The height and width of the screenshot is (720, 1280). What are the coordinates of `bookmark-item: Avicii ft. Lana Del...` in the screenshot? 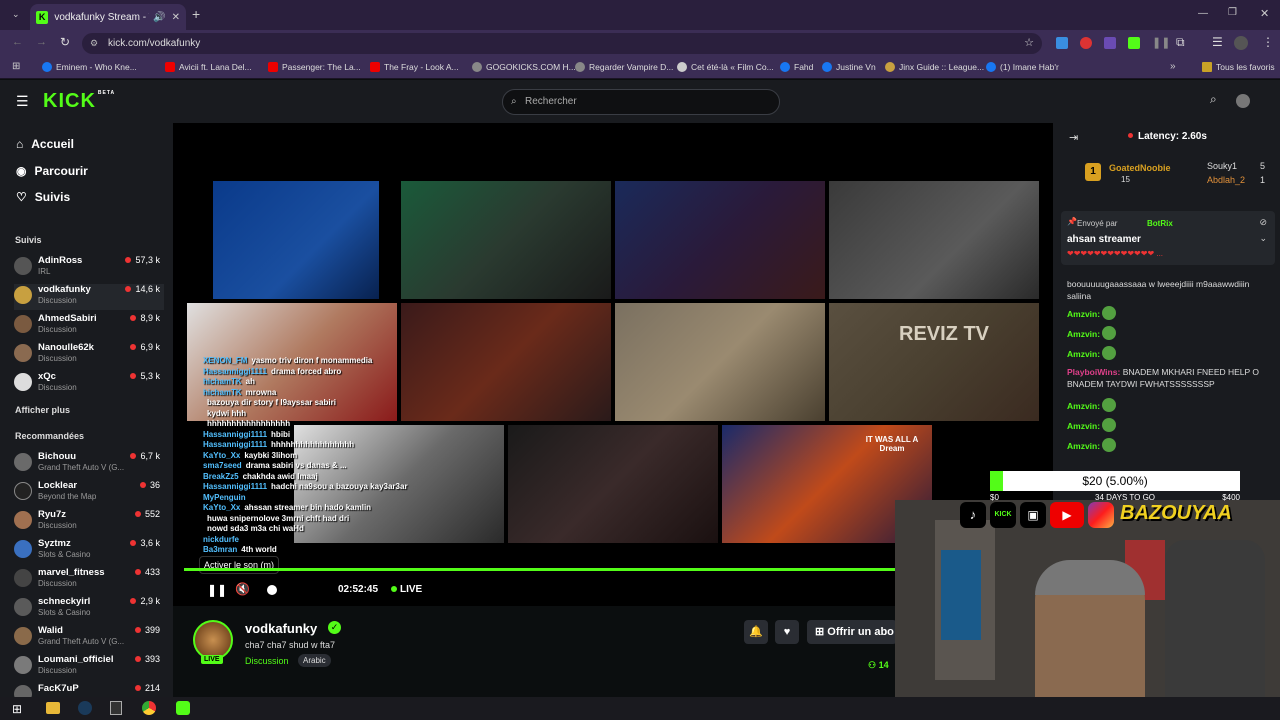 It's located at (208, 67).